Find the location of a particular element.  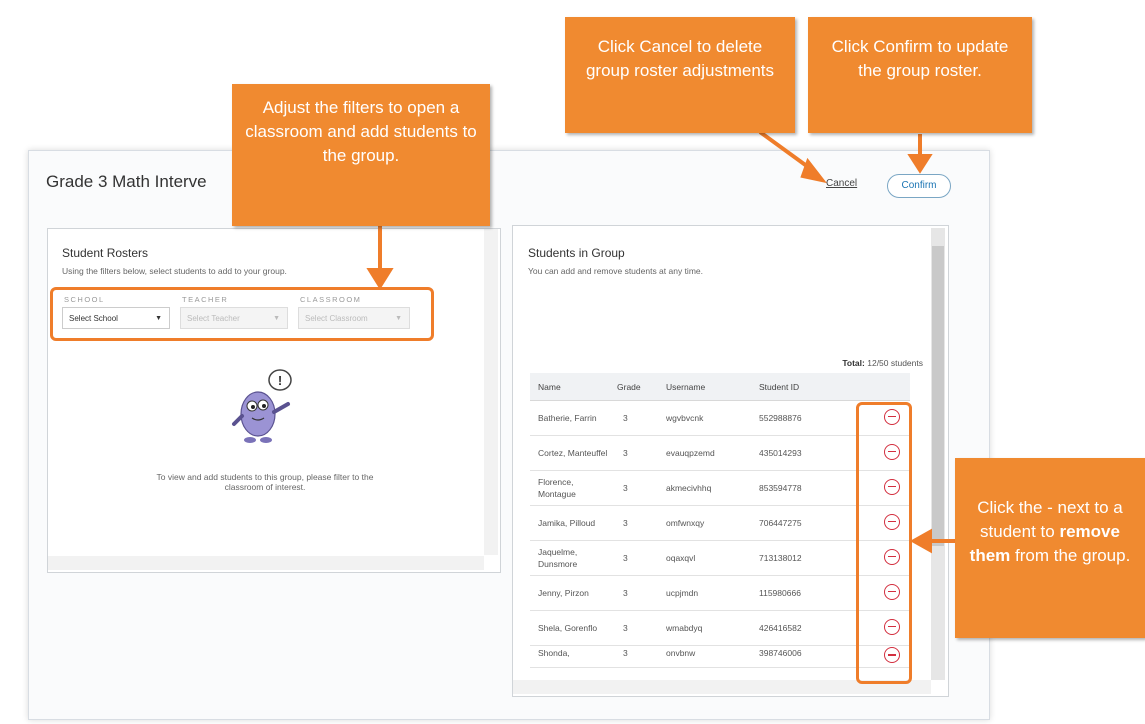

rosters-title: Student Rosters is located at coordinates (105, 253).